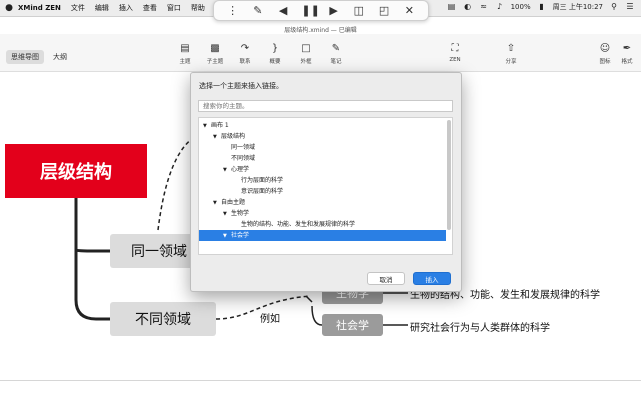 The image size is (641, 400). I want to click on tree-item: ▼ 生物学, so click(322, 213).